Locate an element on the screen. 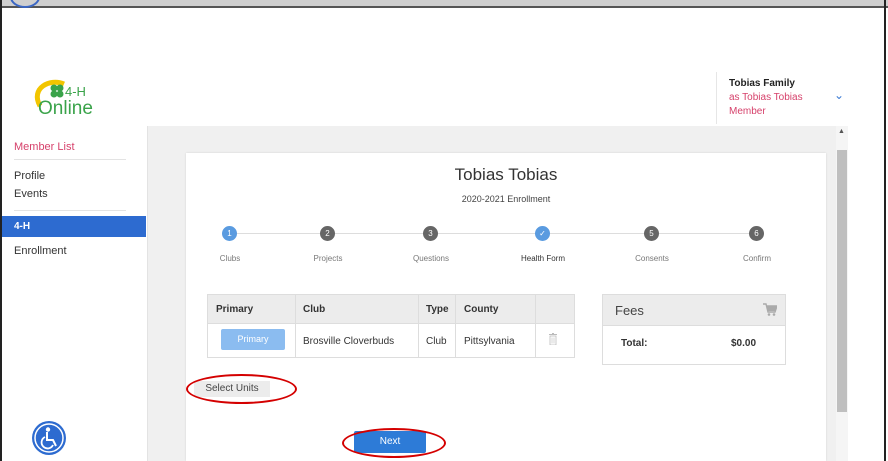 The height and width of the screenshot is (461, 888). user-family-name: Tobias Family is located at coordinates (762, 83).